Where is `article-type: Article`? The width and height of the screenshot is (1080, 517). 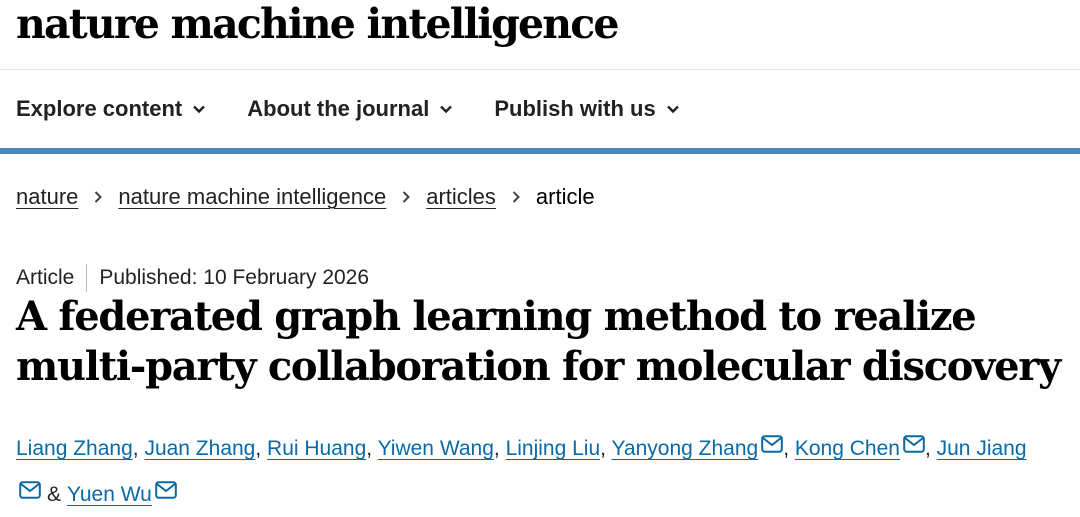
article-type: Article is located at coordinates (45, 277).